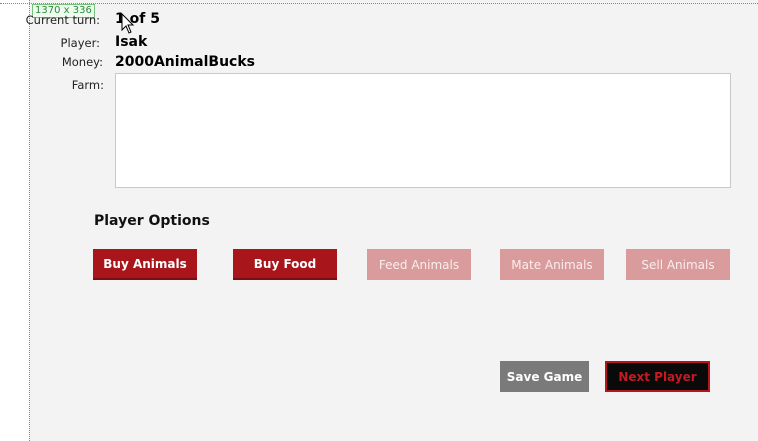 This screenshot has width=758, height=441. What do you see at coordinates (152, 221) in the screenshot?
I see `player-options-title: Player Options` at bounding box center [152, 221].